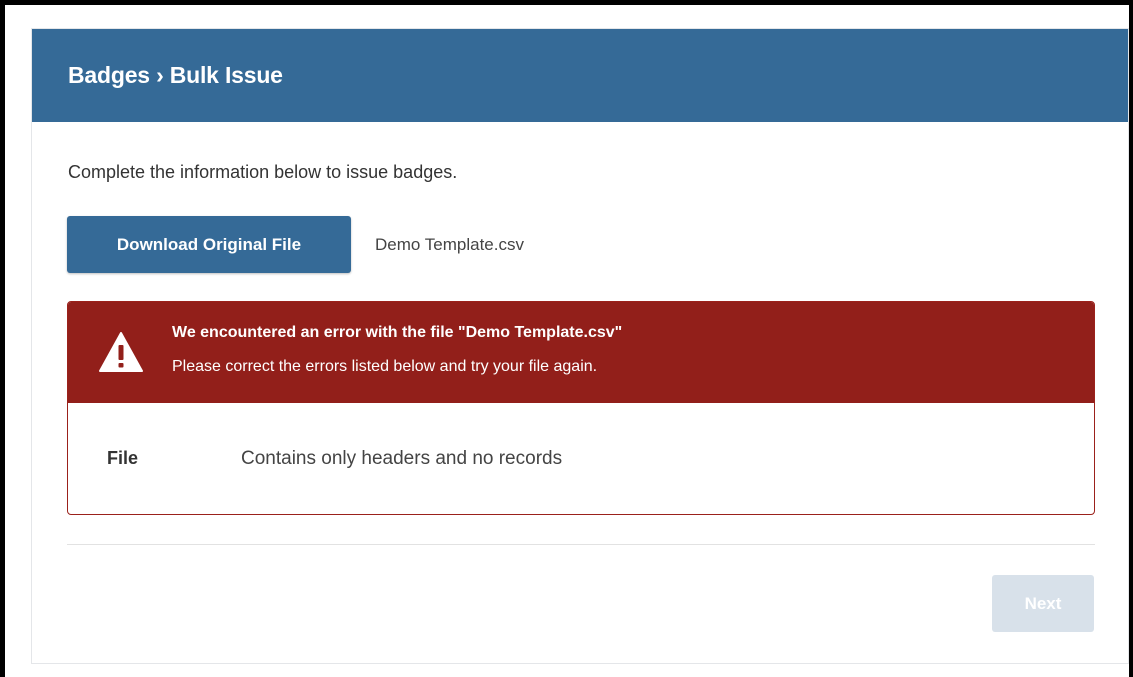 The width and height of the screenshot is (1133, 677). I want to click on breadcrumb: Badges › Bulk Issue, so click(175, 75).